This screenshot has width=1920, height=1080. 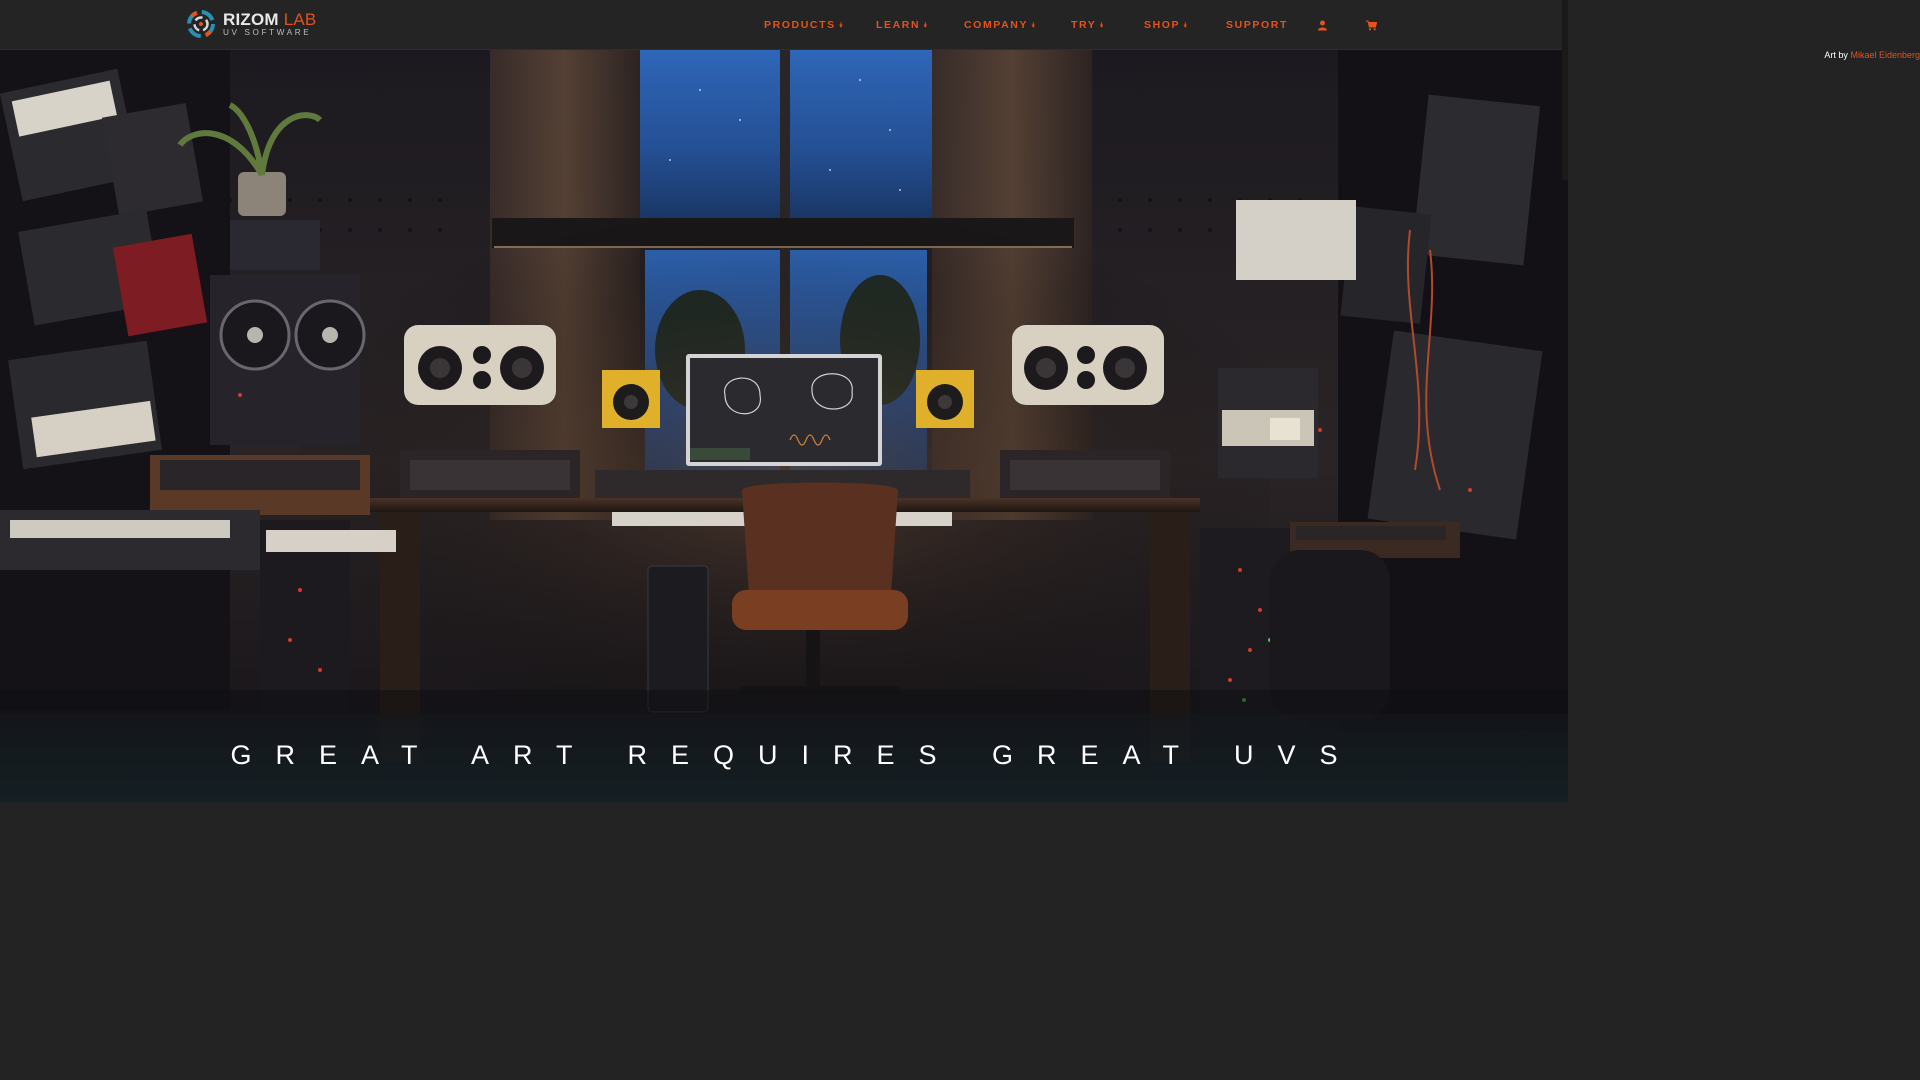 I want to click on hero-tagline: GREAT ART REQUIRES GREAT UVS, so click(x=796, y=755).